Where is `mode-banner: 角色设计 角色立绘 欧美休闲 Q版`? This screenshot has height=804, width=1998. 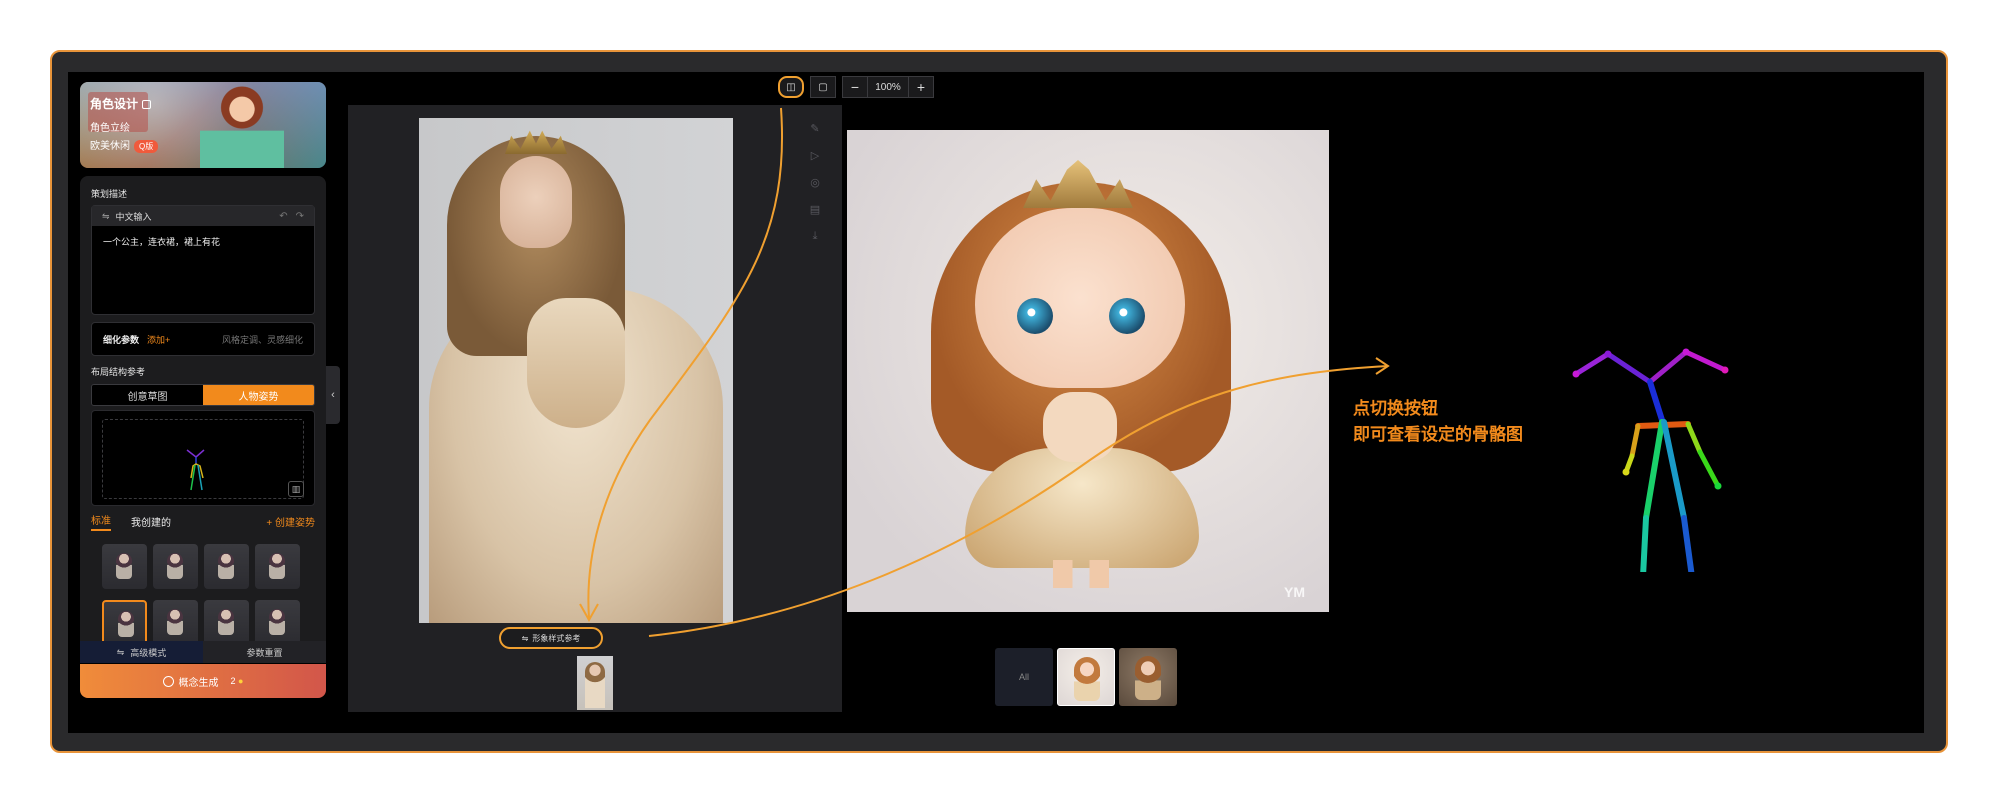
mode-banner: 角色设计 角色立绘 欧美休闲 Q版 is located at coordinates (203, 125).